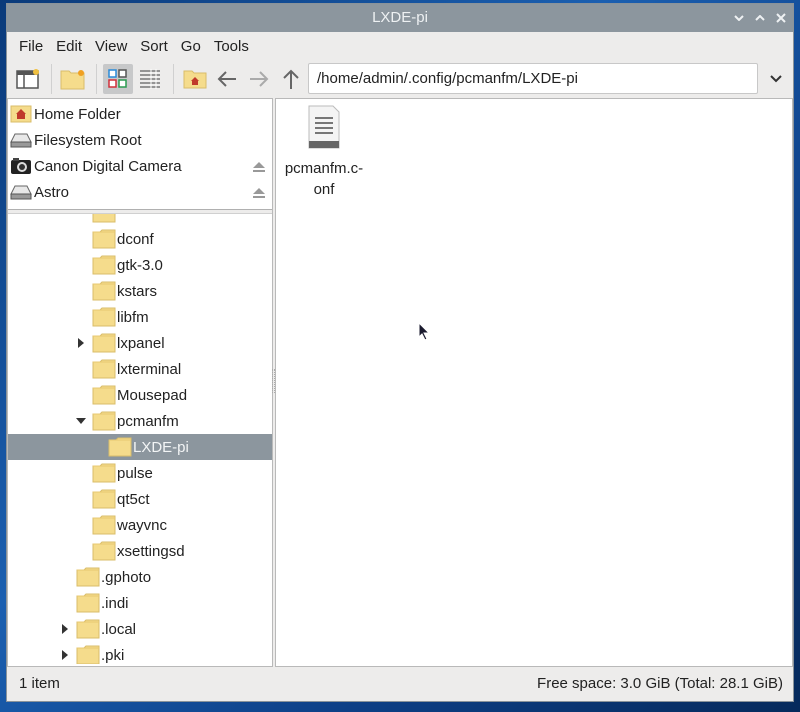 The height and width of the screenshot is (712, 800). What do you see at coordinates (133, 317) in the screenshot?
I see `tree-node-label: libfm` at bounding box center [133, 317].